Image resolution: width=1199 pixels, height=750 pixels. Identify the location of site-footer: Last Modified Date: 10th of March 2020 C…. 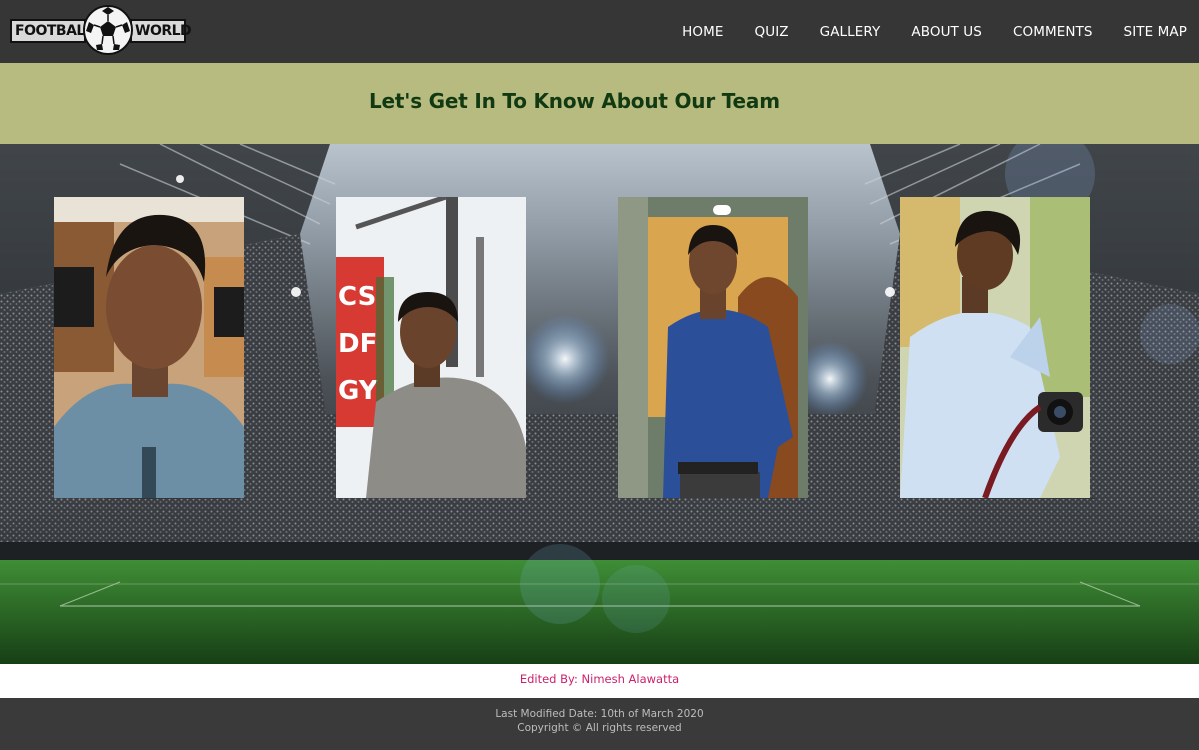
(599, 724).